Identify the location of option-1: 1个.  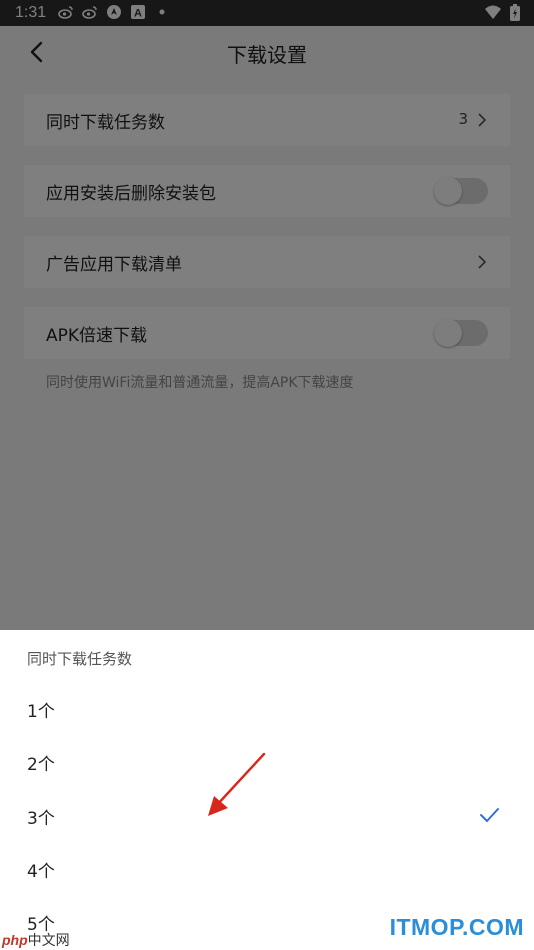
(267, 709).